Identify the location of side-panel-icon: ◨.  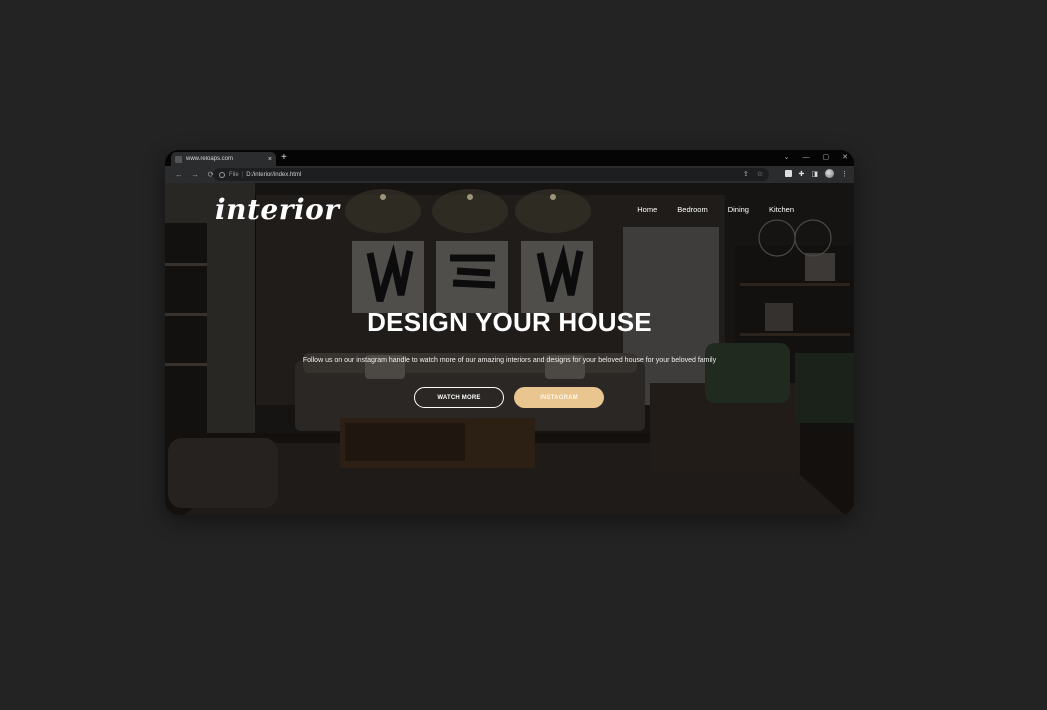
(814, 174).